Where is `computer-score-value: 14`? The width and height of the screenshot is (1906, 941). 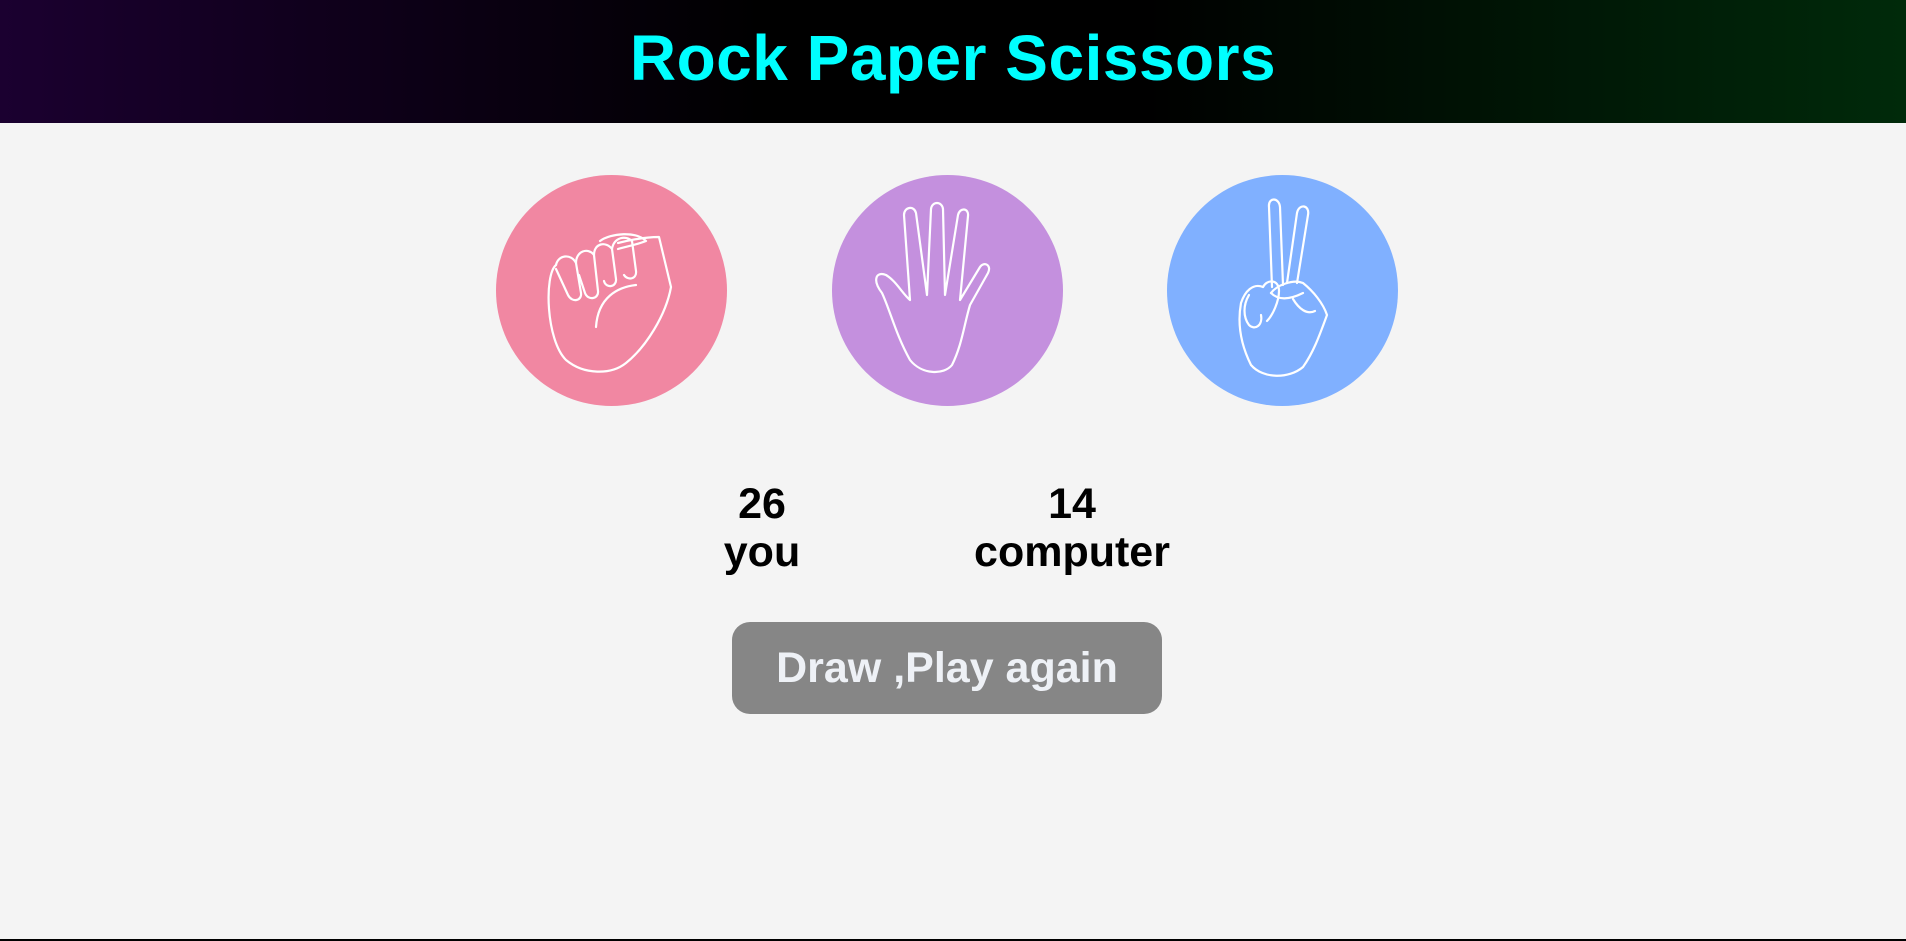 computer-score-value: 14 is located at coordinates (1072, 504).